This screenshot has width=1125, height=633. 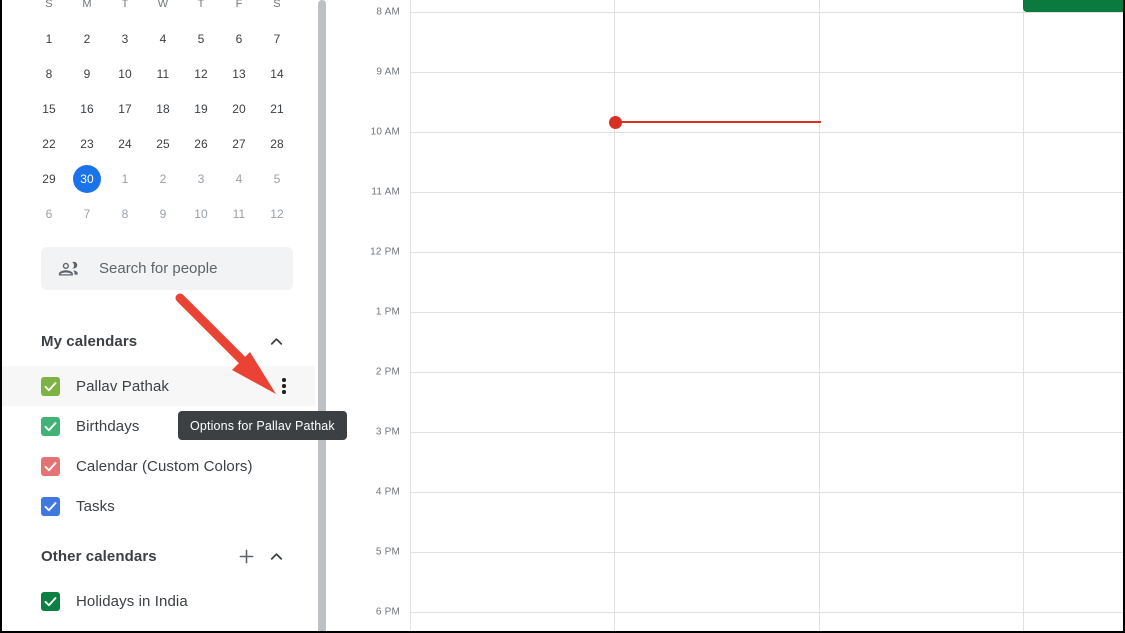 What do you see at coordinates (125, 143) in the screenshot?
I see `mini-calendar-day-24: 24` at bounding box center [125, 143].